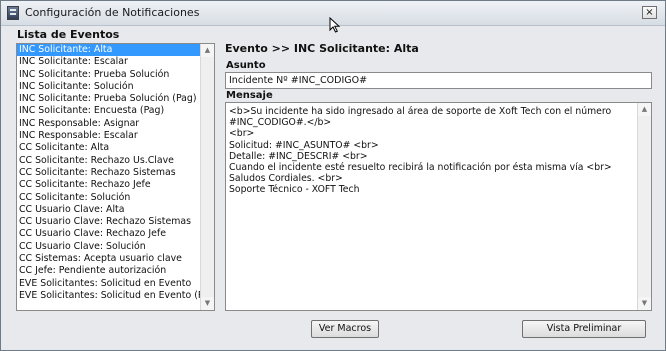  I want to click on event-list-item: CC Solicitante: Rechazo Jefe, so click(108, 185).